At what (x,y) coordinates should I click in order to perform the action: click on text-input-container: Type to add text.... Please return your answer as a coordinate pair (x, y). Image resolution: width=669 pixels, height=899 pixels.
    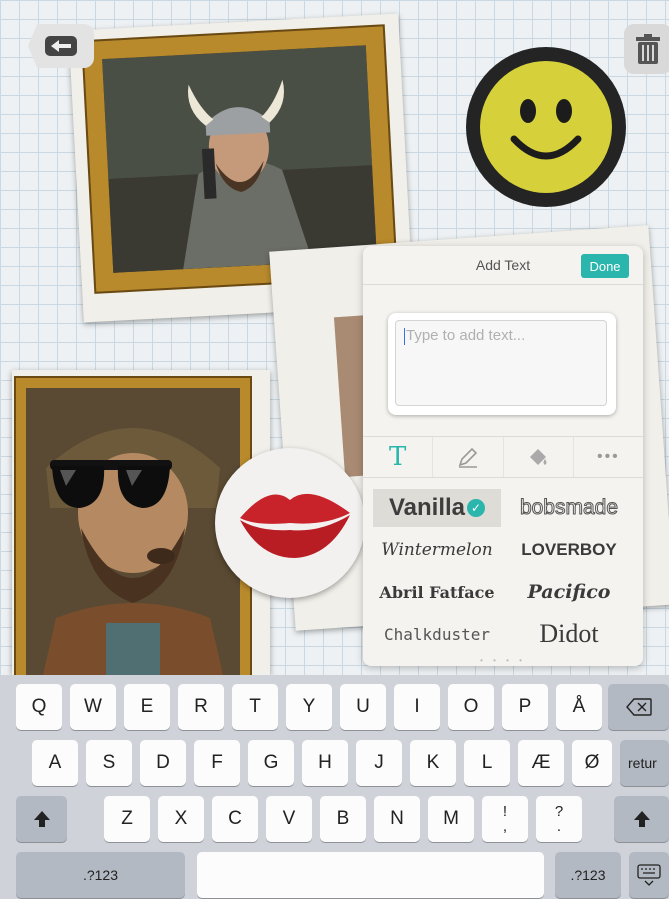
    Looking at the image, I should click on (502, 364).